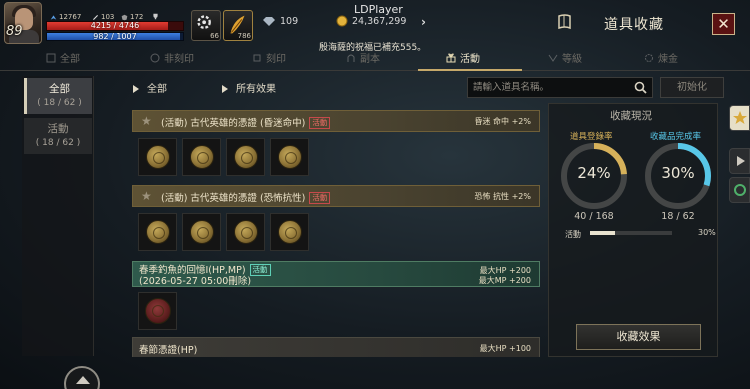 This screenshot has height=389, width=750. What do you see at coordinates (95, 17) in the screenshot?
I see `sword-icon` at bounding box center [95, 17].